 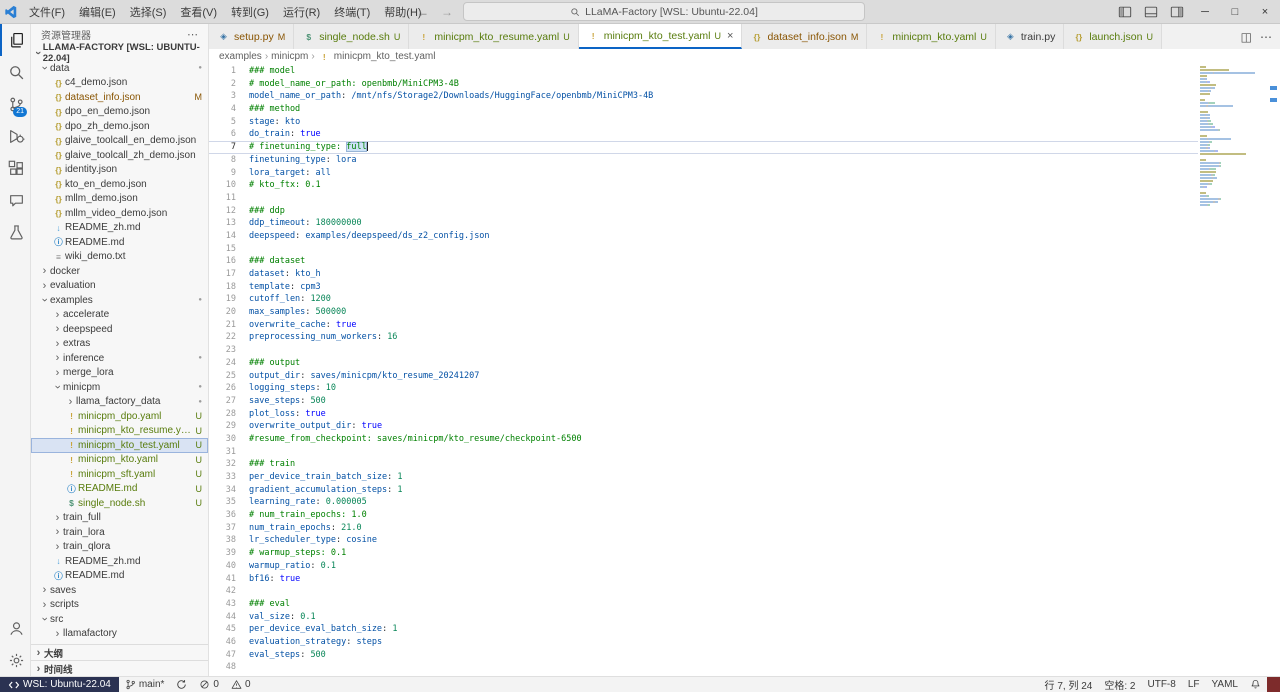 I want to click on tree-folder-item: › train_lora, so click(x=119, y=532).